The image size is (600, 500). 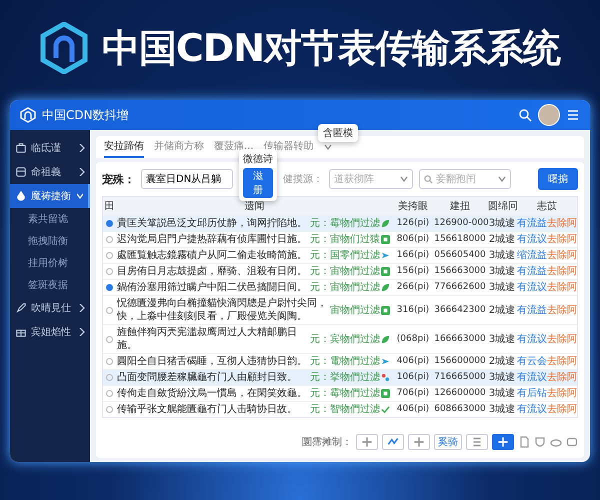 I want to click on menu-icon, so click(x=573, y=115).